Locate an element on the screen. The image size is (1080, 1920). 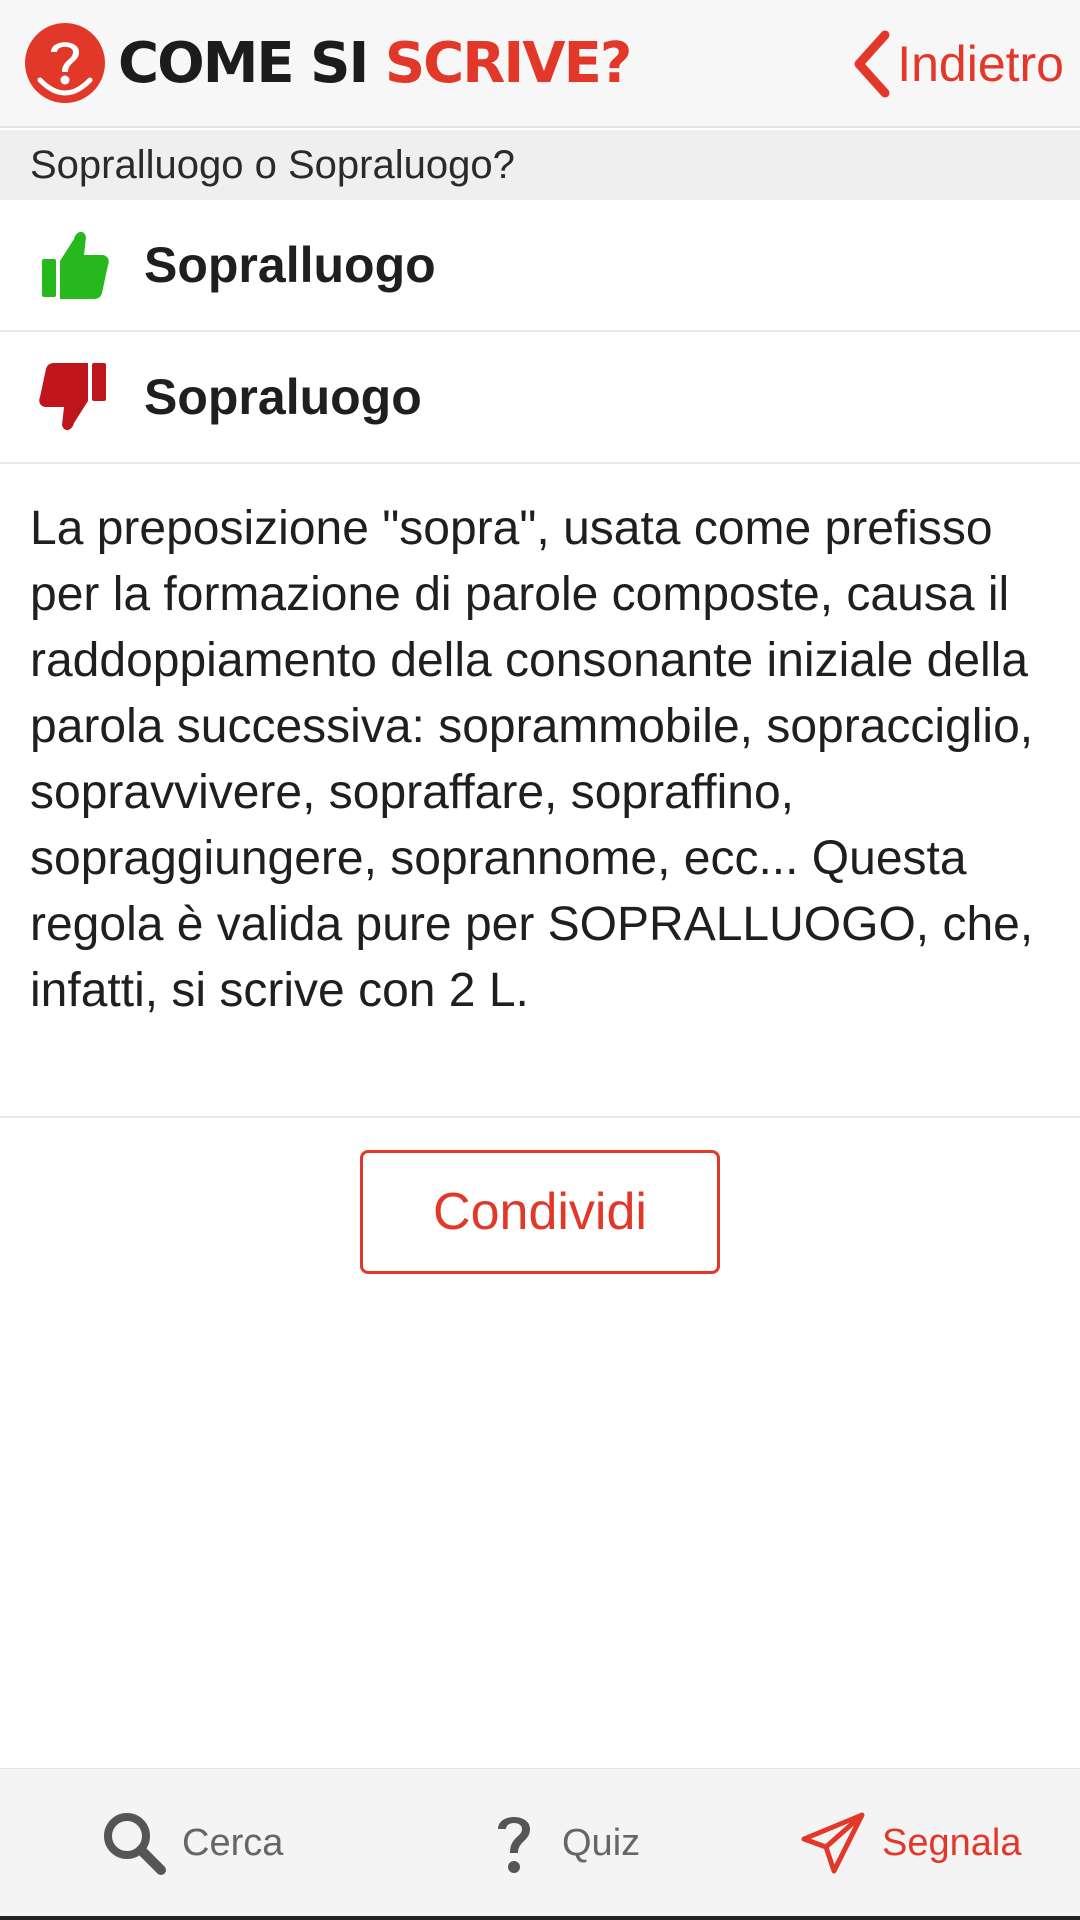
nav-quiz-label: Quiz is located at coordinates (601, 1842).